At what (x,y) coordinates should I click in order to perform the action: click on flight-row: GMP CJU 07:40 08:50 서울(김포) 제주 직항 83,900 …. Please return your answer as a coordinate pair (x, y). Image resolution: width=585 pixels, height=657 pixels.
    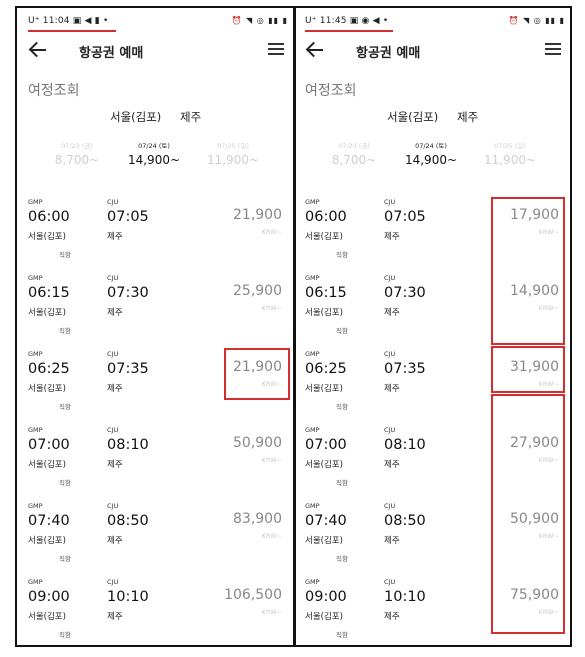
    Looking at the image, I should click on (156, 540).